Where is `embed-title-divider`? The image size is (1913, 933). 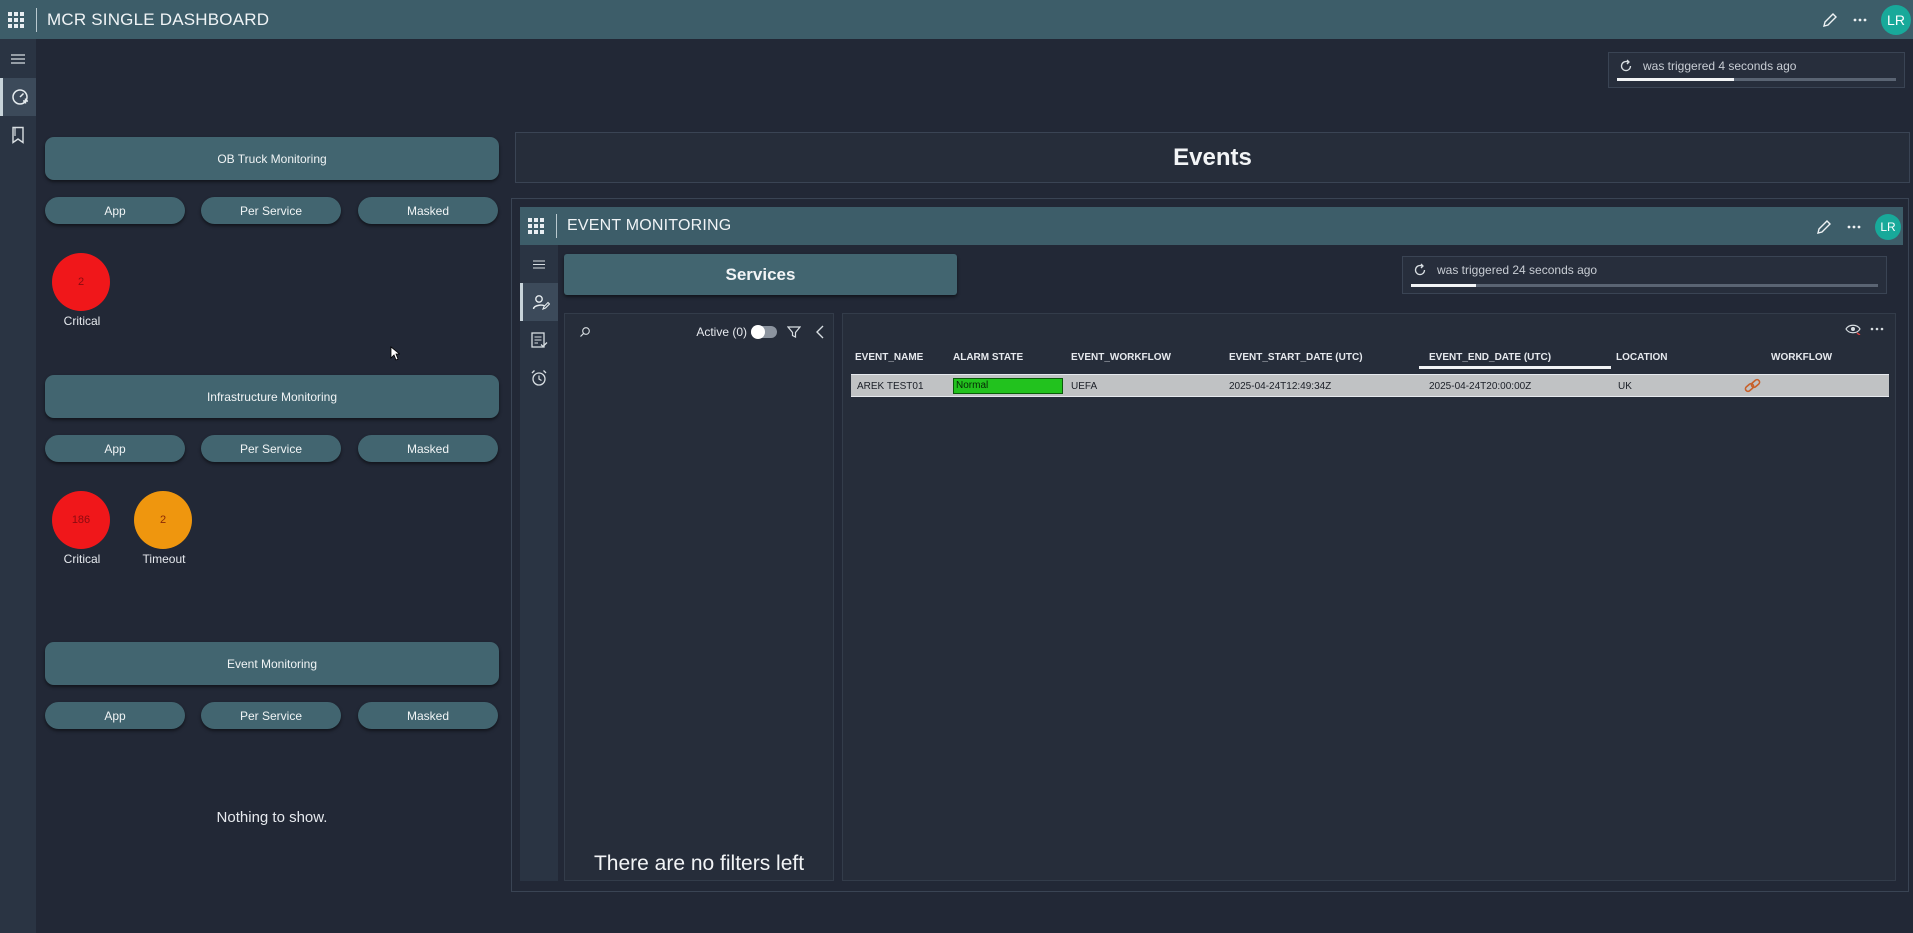 embed-title-divider is located at coordinates (556, 226).